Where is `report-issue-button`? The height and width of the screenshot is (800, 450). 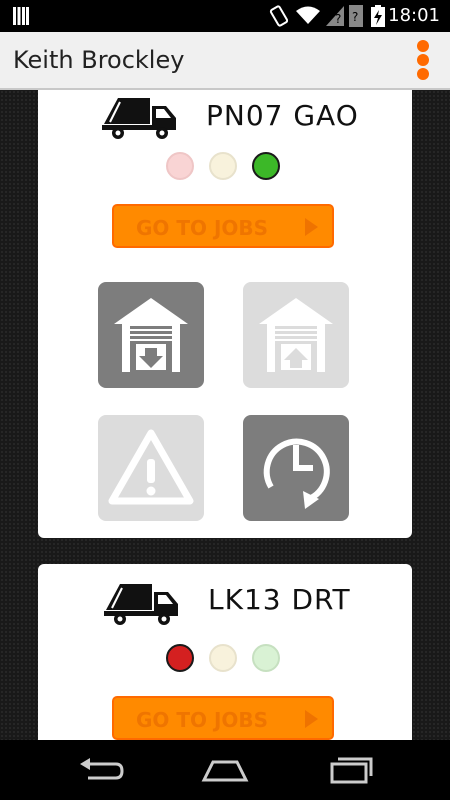 report-issue-button is located at coordinates (151, 468).